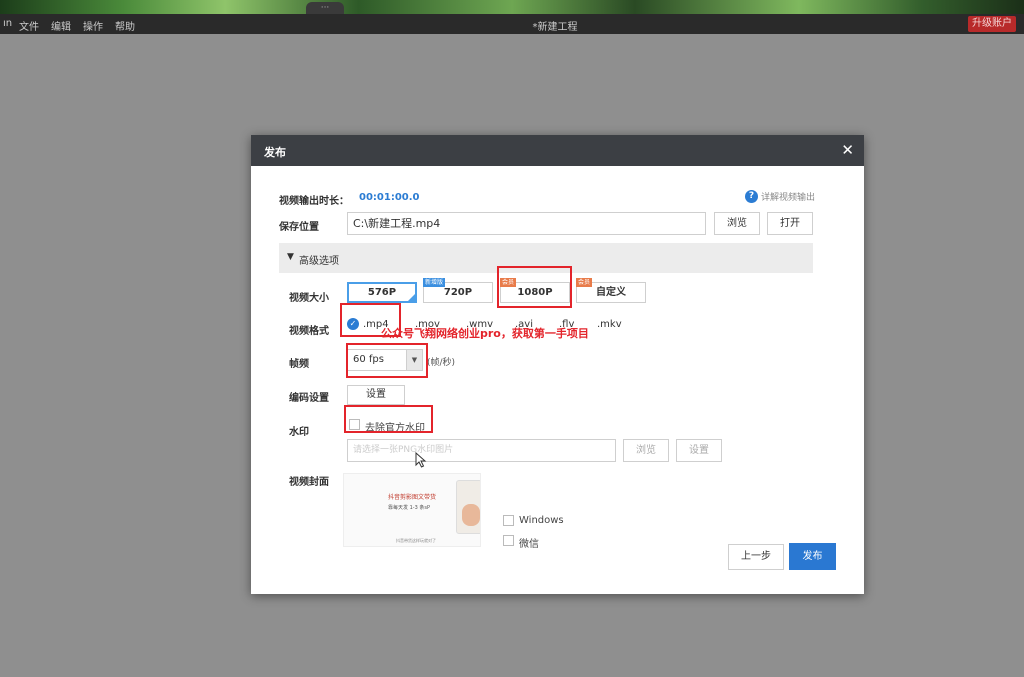 This screenshot has width=1024, height=677. What do you see at coordinates (434, 282) in the screenshot?
I see `new-badge: 新增版` at bounding box center [434, 282].